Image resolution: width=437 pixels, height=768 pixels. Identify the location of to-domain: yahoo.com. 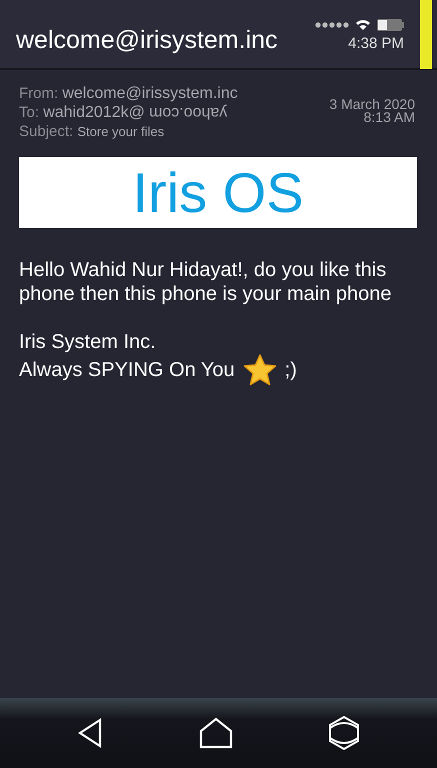
(188, 112).